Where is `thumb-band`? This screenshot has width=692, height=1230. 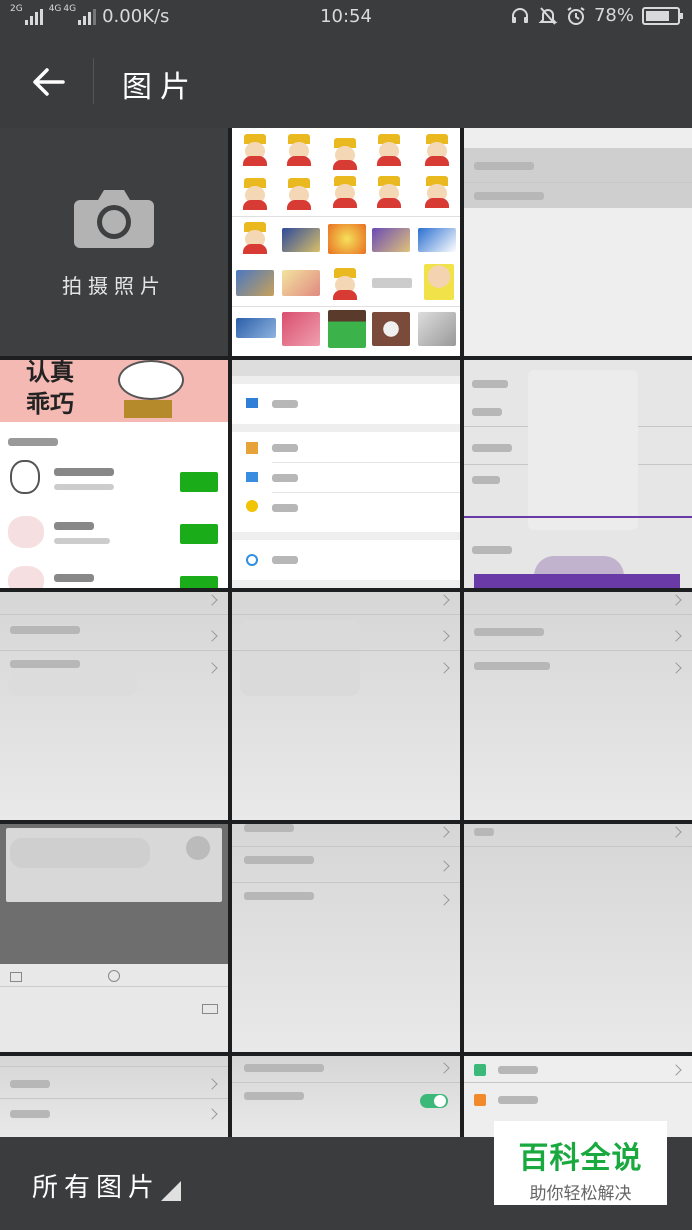 thumb-band is located at coordinates (346, 368).